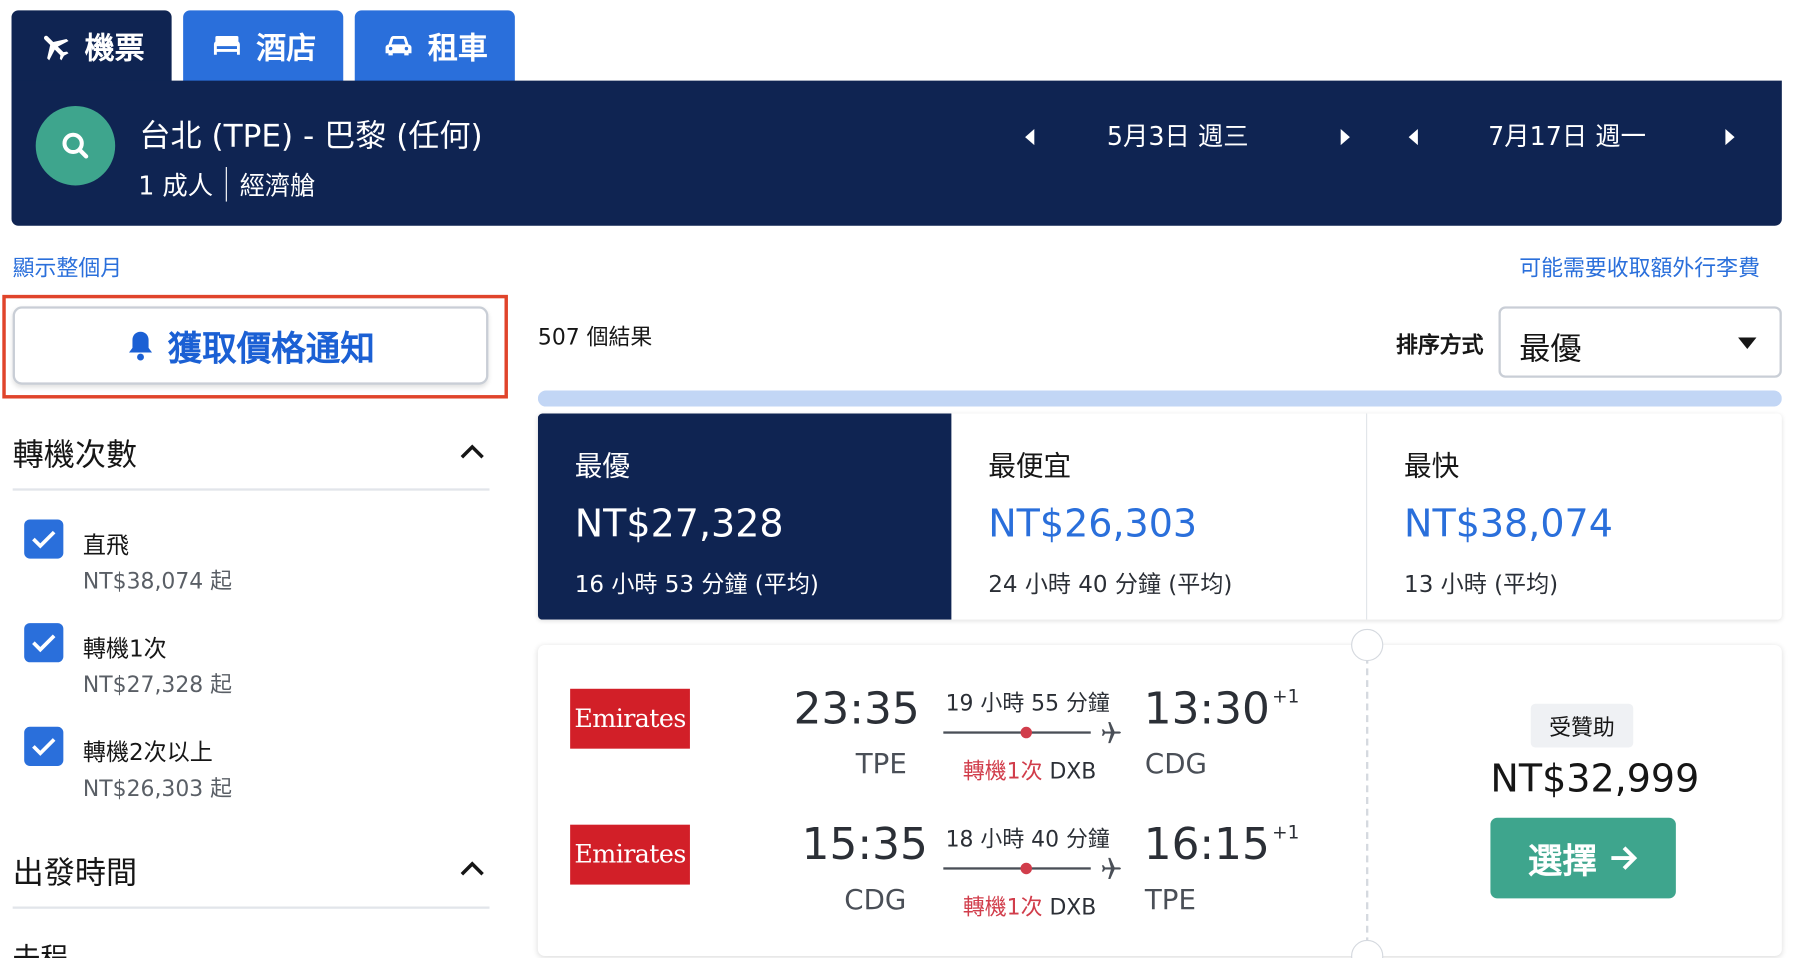 The image size is (1806, 958). What do you see at coordinates (1595, 778) in the screenshot?
I see `flight-price: NT$32,999` at bounding box center [1595, 778].